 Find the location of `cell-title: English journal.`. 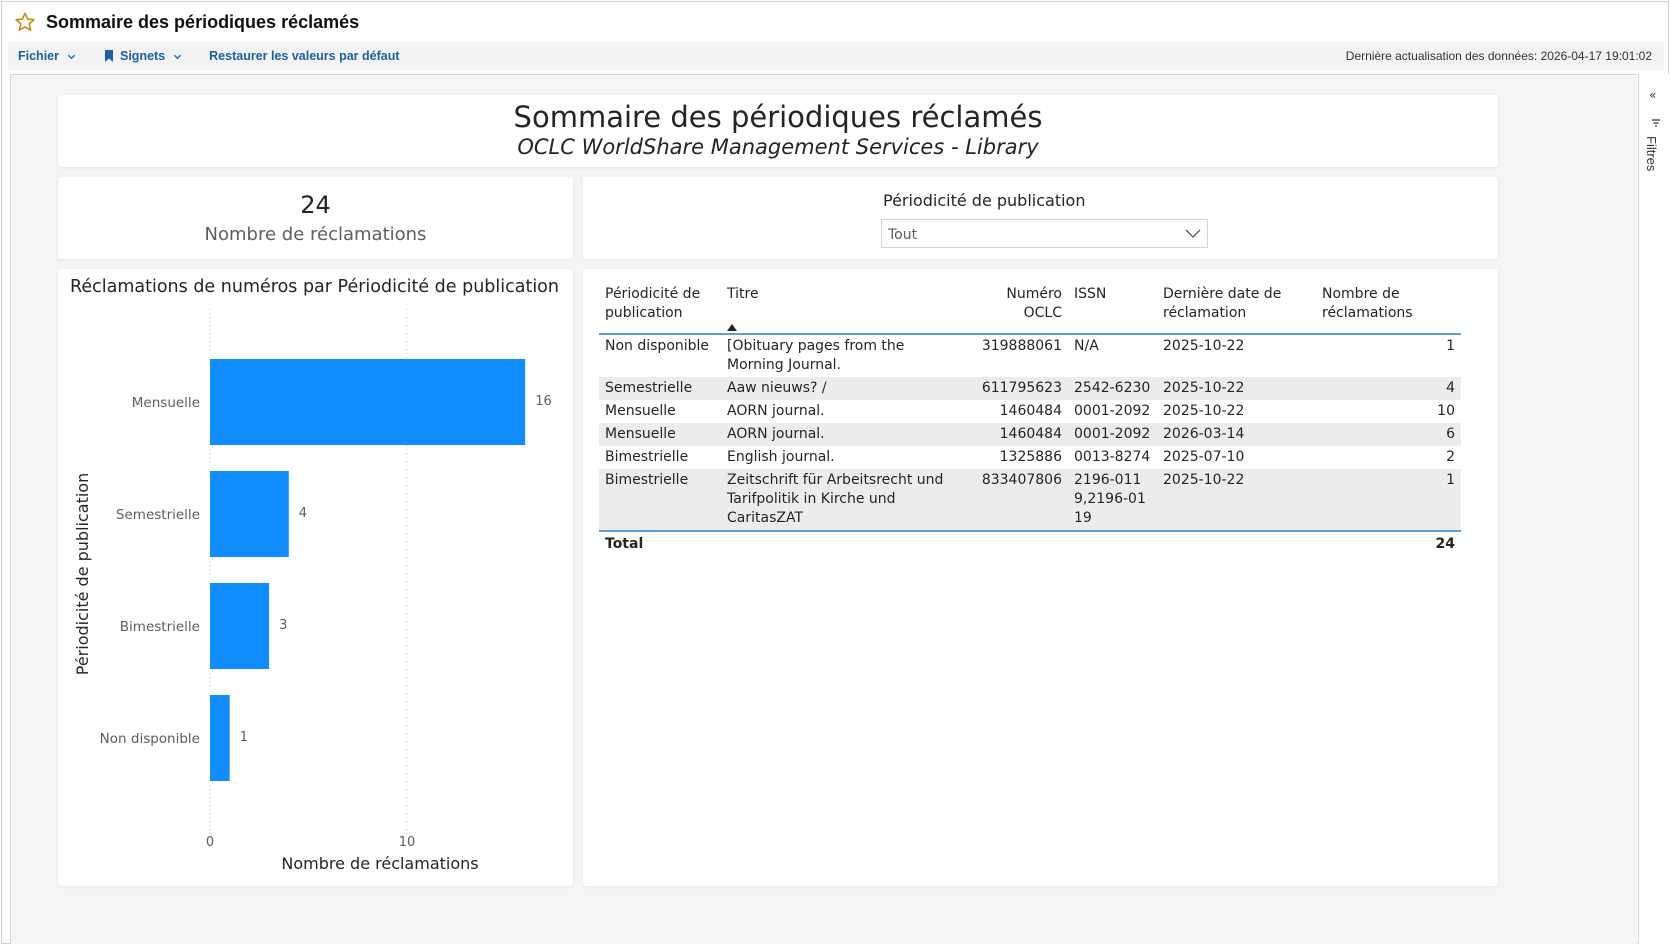

cell-title: English journal. is located at coordinates (781, 457).